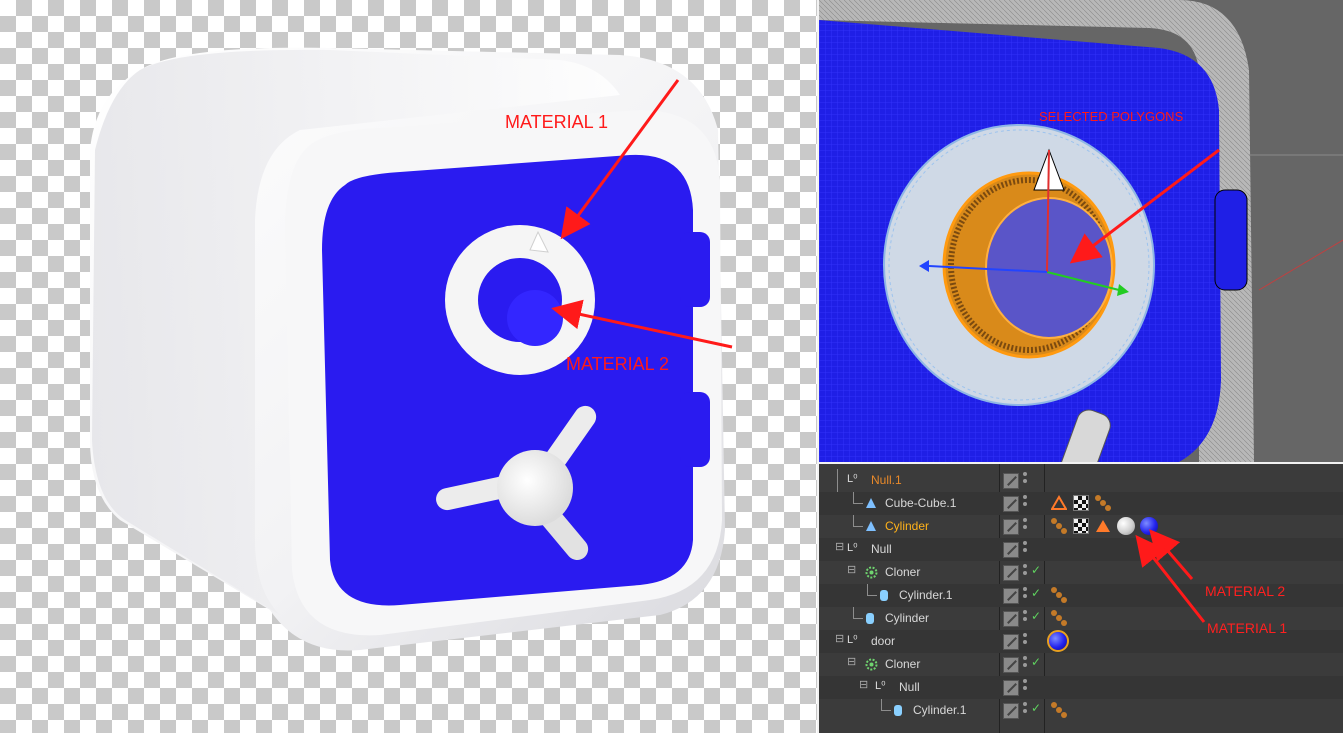 The height and width of the screenshot is (733, 1343). Describe the element at coordinates (1081, 480) in the screenshot. I see `object-row-null-1: L⁰ Null.1` at that location.